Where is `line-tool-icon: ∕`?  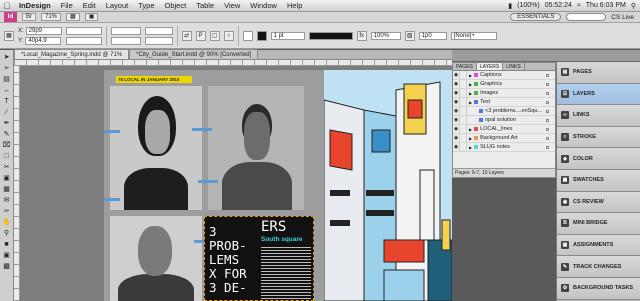
line-tool-icon: ∕ is located at coordinates (7, 112).